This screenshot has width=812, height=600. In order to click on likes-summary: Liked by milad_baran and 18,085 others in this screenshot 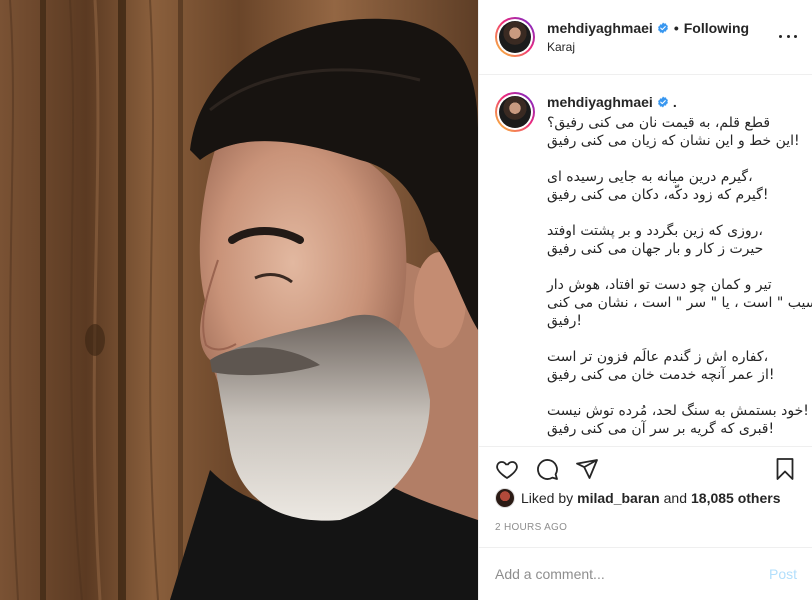, I will do `click(638, 498)`.